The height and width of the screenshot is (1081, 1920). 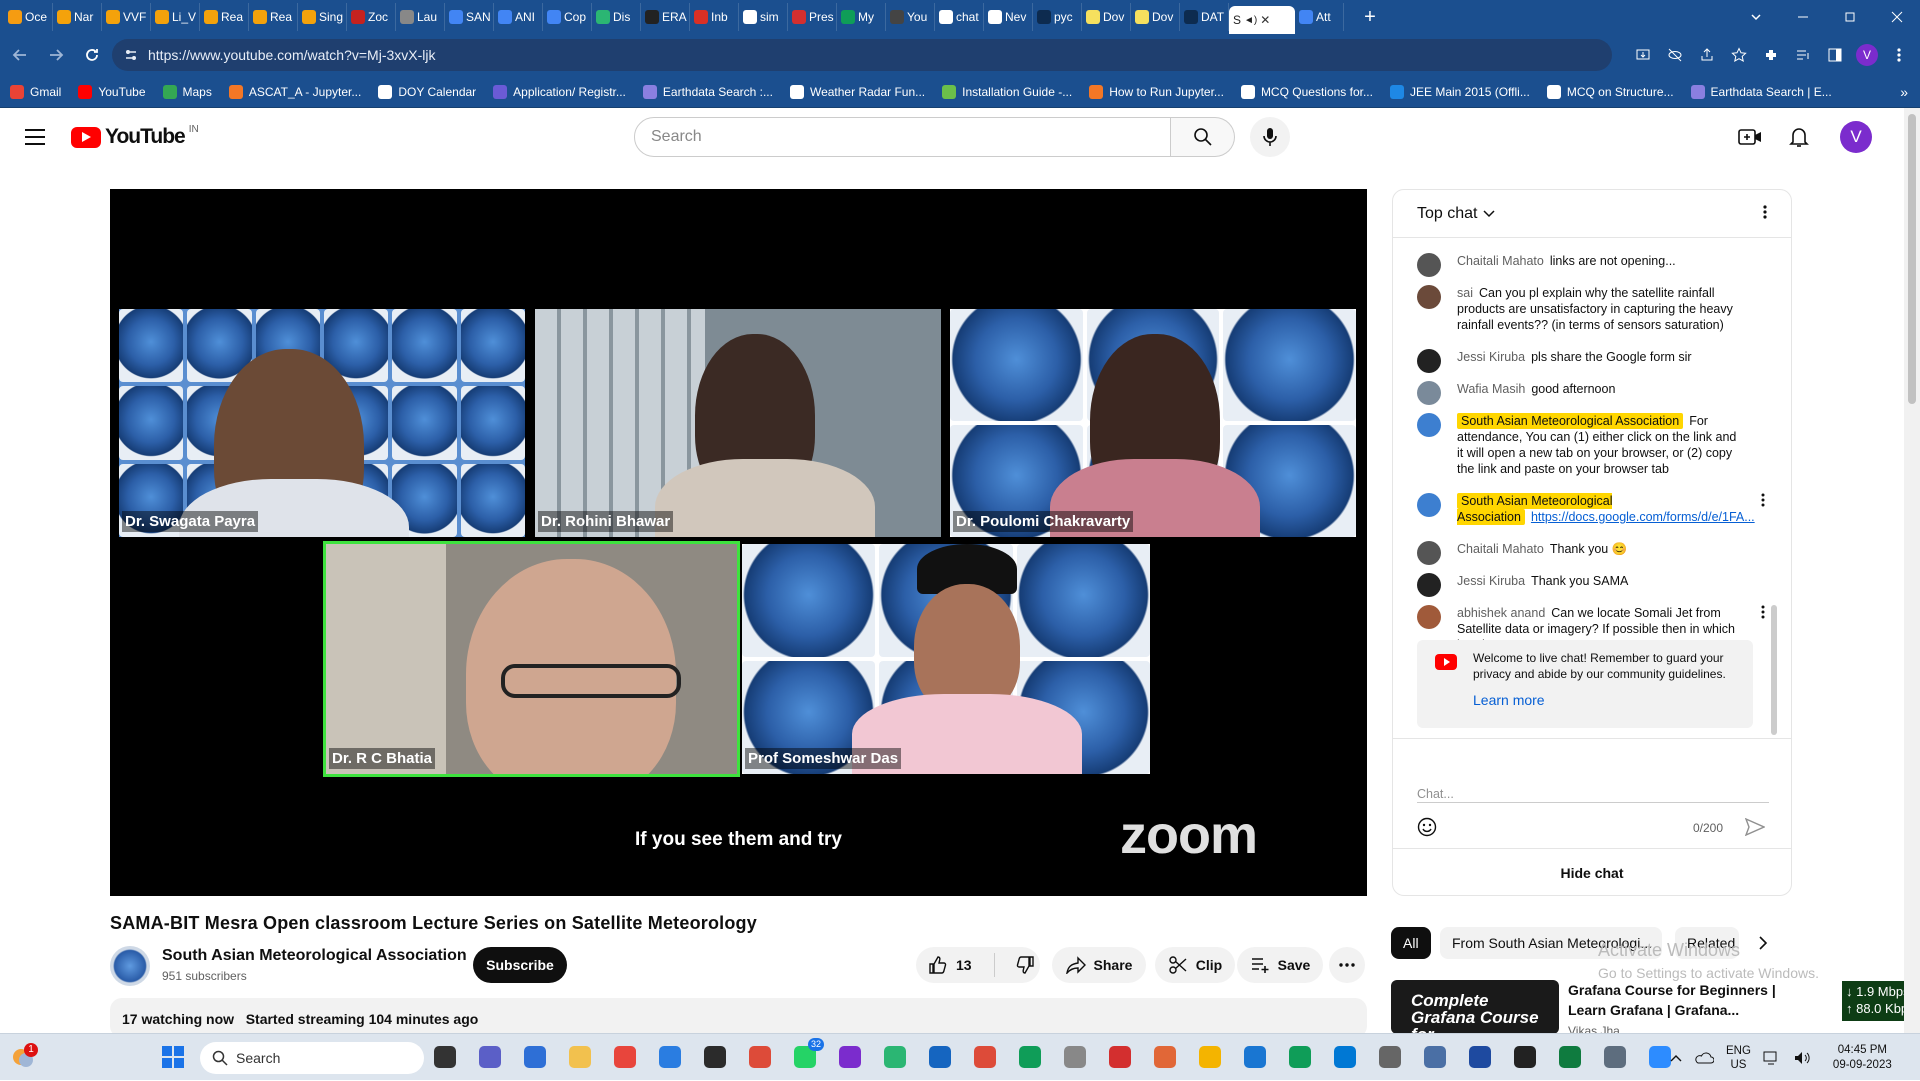 I want to click on start-button, so click(x=173, y=1057).